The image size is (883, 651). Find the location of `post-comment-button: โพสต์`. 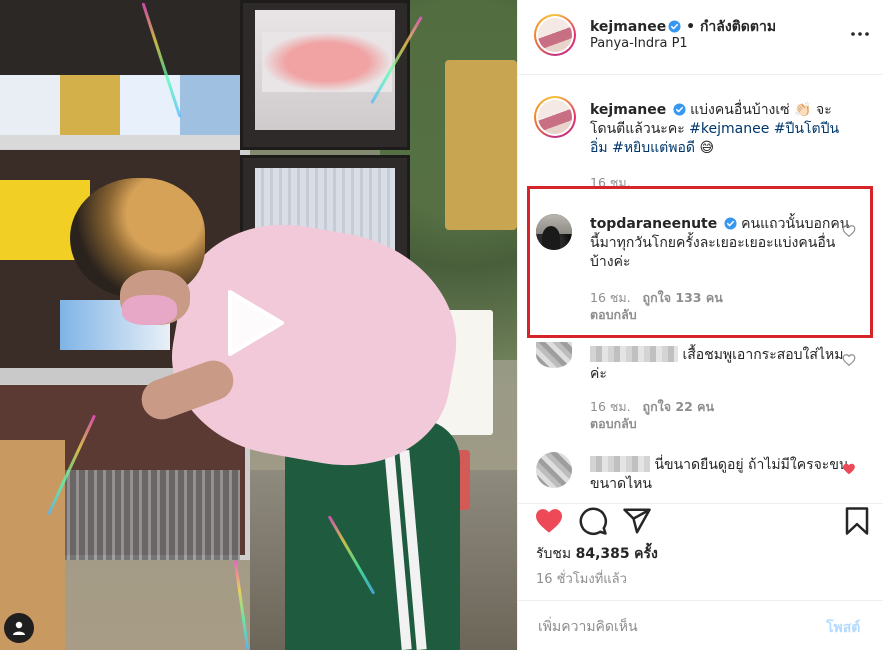

post-comment-button: โพสต์ is located at coordinates (843, 628).